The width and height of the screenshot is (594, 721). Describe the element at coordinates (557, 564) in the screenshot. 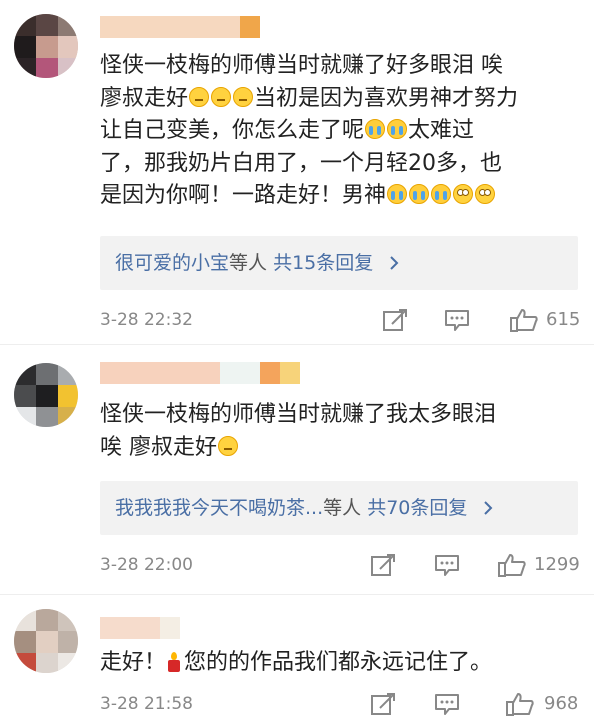

I see `like-count: 1299` at that location.